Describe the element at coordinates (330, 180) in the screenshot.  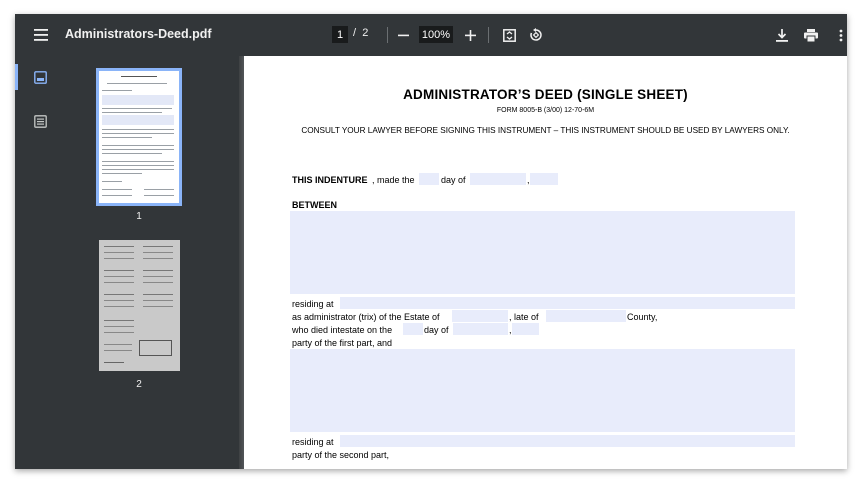
I see `indenture-label: THIS INDENTURE` at that location.